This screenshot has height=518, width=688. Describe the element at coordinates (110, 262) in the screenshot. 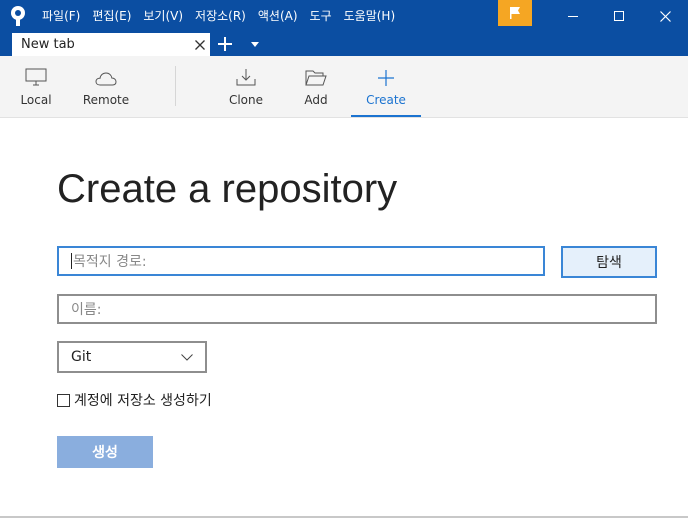

I see `destination-path-placeholder: 목적지 경로:` at that location.